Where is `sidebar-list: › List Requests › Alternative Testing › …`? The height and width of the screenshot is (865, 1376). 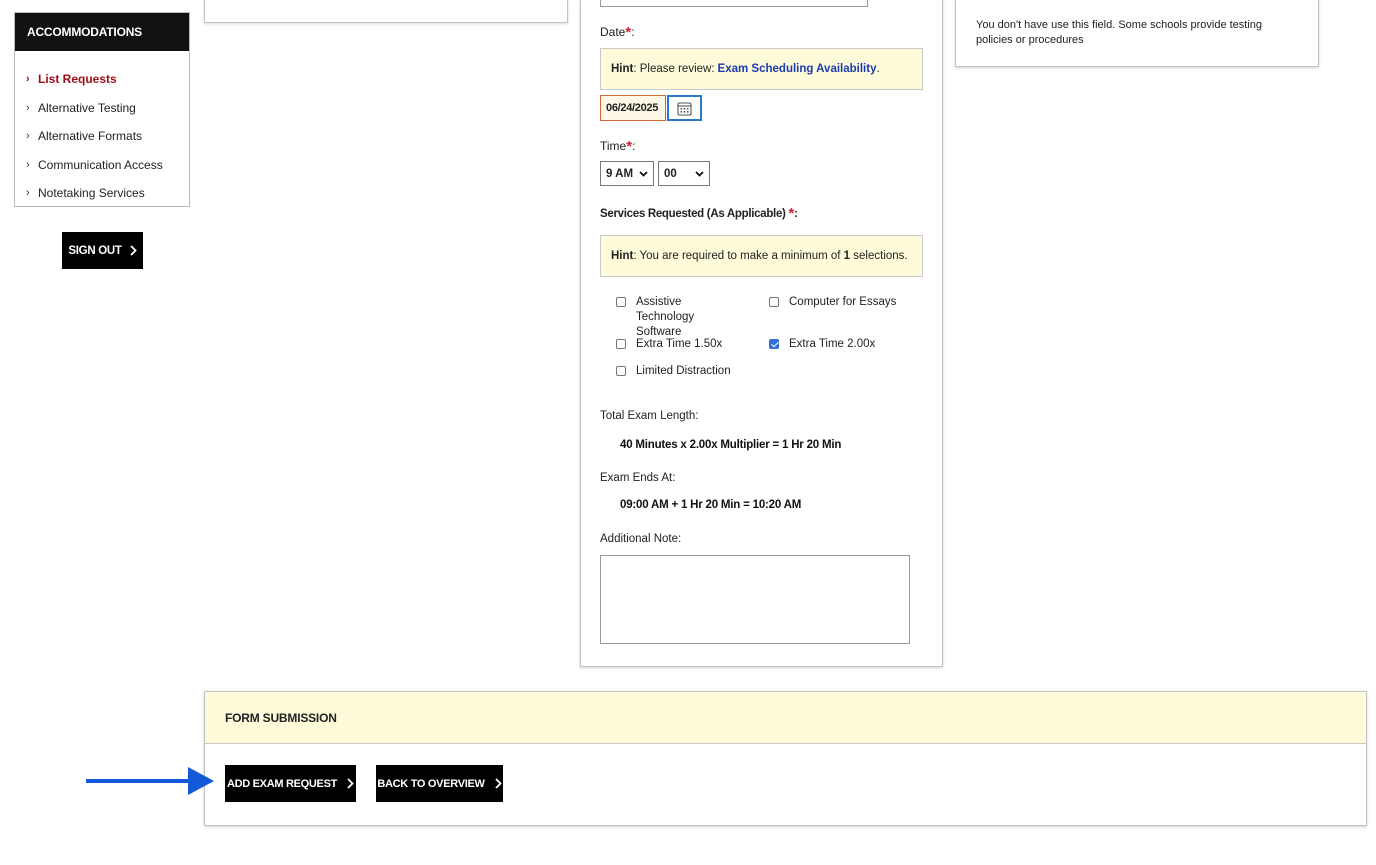 sidebar-list: › List Requests › Alternative Testing › … is located at coordinates (102, 129).